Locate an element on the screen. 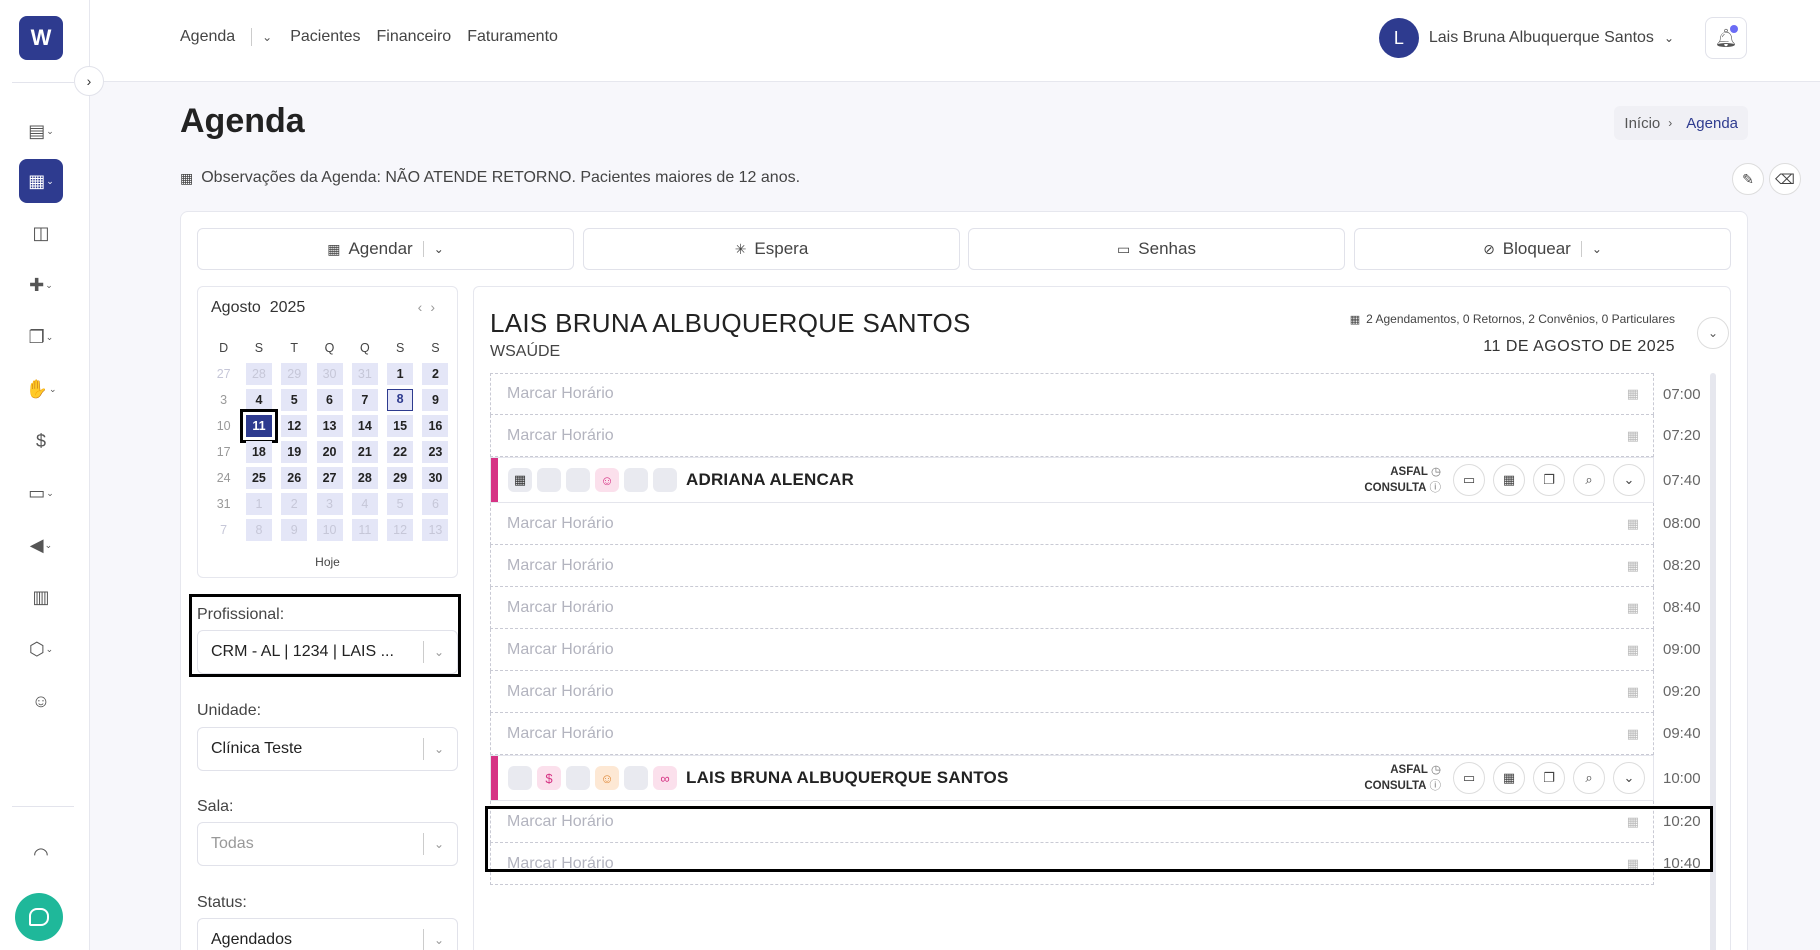 The image size is (1820, 950). sidebar-agenda-icon: ▦ ⌄ is located at coordinates (41, 181).